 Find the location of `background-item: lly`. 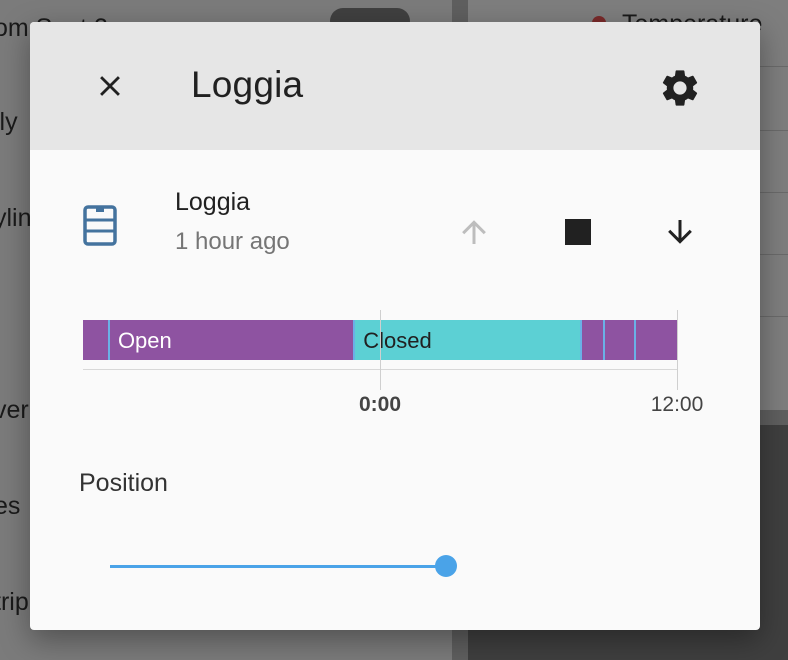

background-item: lly is located at coordinates (9, 122).